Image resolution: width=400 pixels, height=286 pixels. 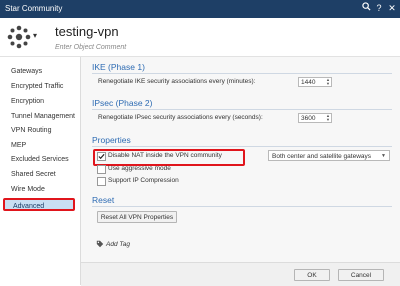 What do you see at coordinates (242, 146) in the screenshot?
I see `properties-divider` at bounding box center [242, 146].